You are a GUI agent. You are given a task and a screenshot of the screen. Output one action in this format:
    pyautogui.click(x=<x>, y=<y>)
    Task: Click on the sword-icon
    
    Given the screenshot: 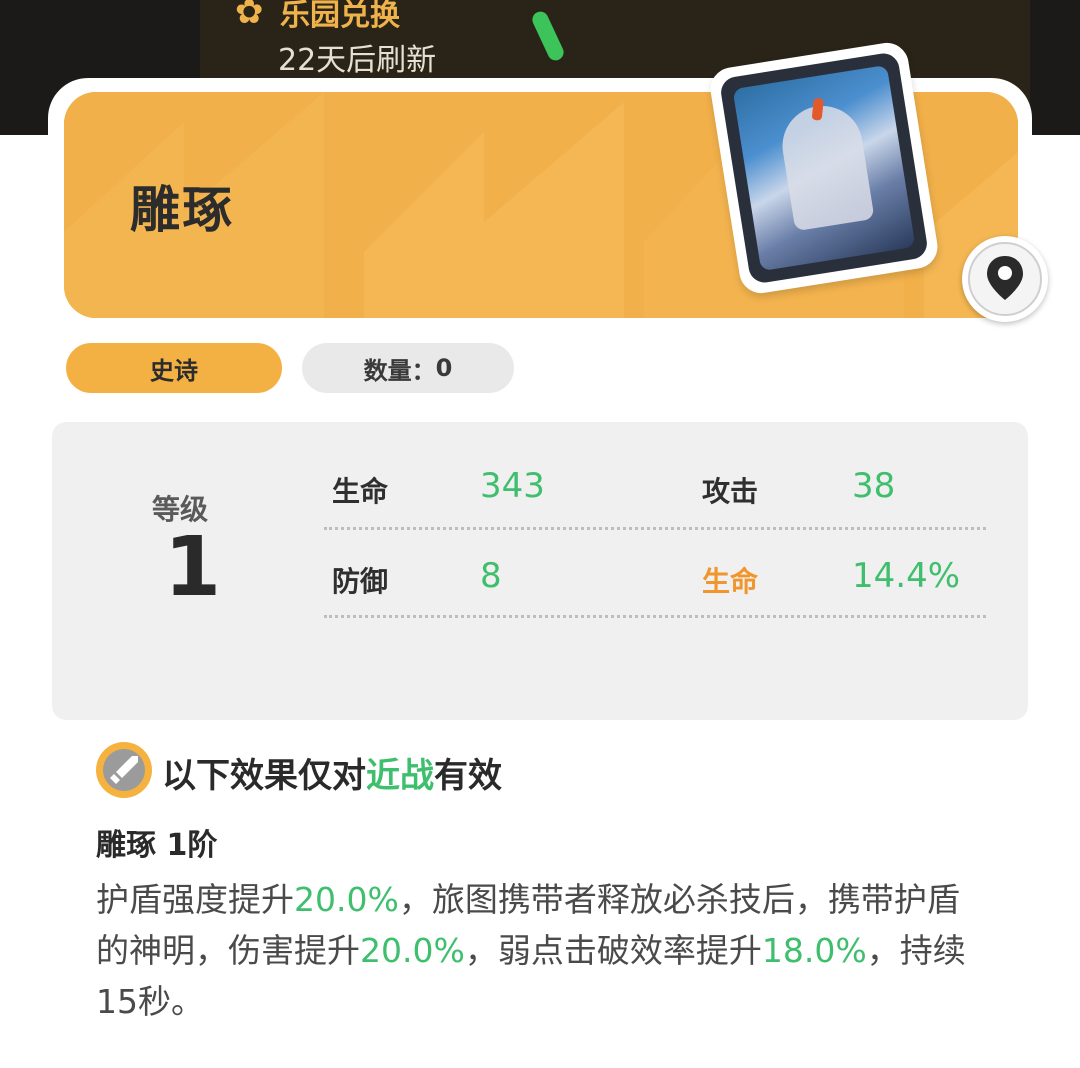 What is the action you would take?
    pyautogui.click(x=124, y=770)
    